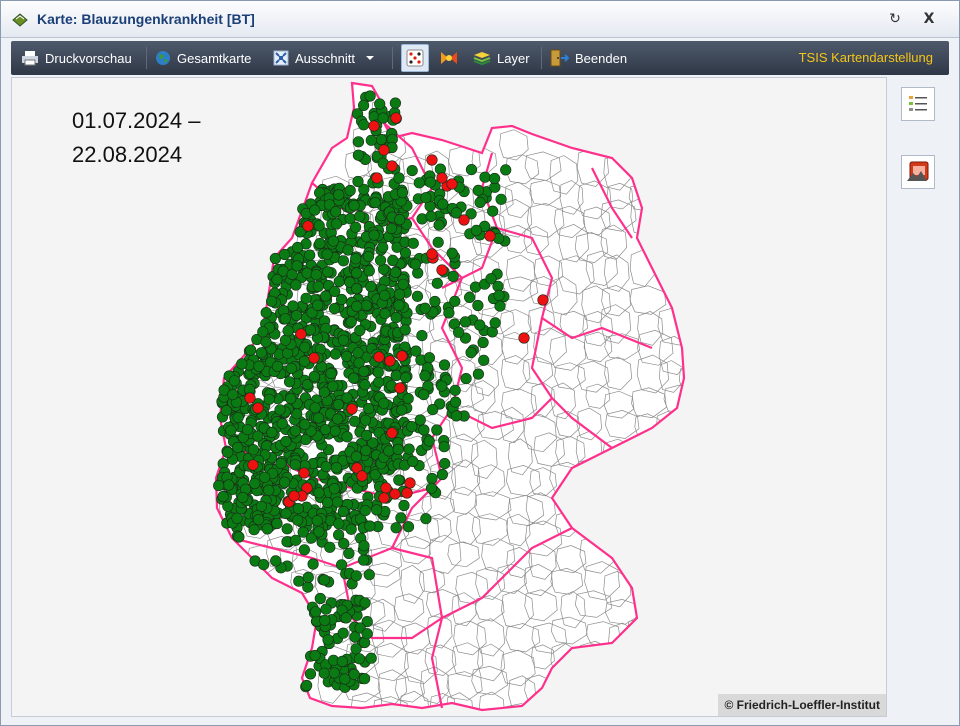  I want to click on side-panel, so click(919, 397).